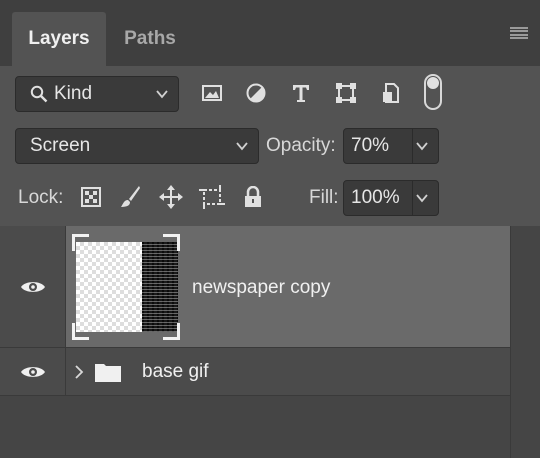  I want to click on layer-row-base-gif: base gif, so click(255, 372).